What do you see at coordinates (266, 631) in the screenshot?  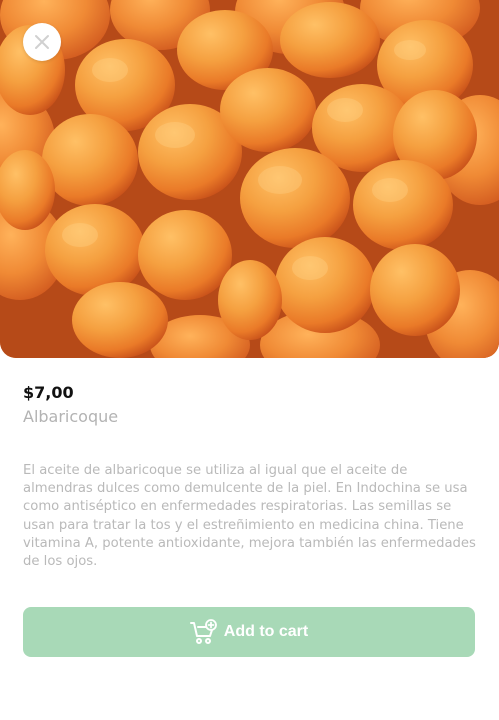 I see `add-to-cart-label: Add to cart` at bounding box center [266, 631].